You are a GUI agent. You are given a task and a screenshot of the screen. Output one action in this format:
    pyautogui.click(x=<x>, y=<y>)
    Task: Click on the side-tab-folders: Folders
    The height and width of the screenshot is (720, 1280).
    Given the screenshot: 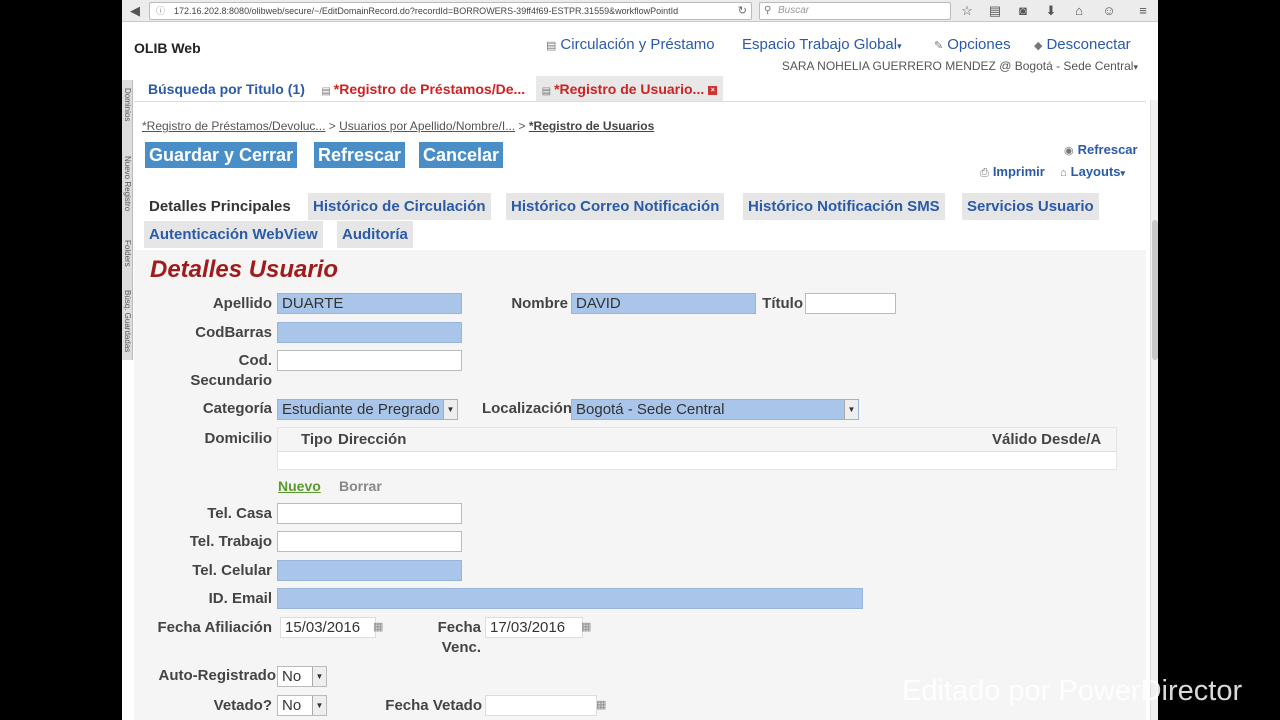 What is the action you would take?
    pyautogui.click(x=127, y=253)
    